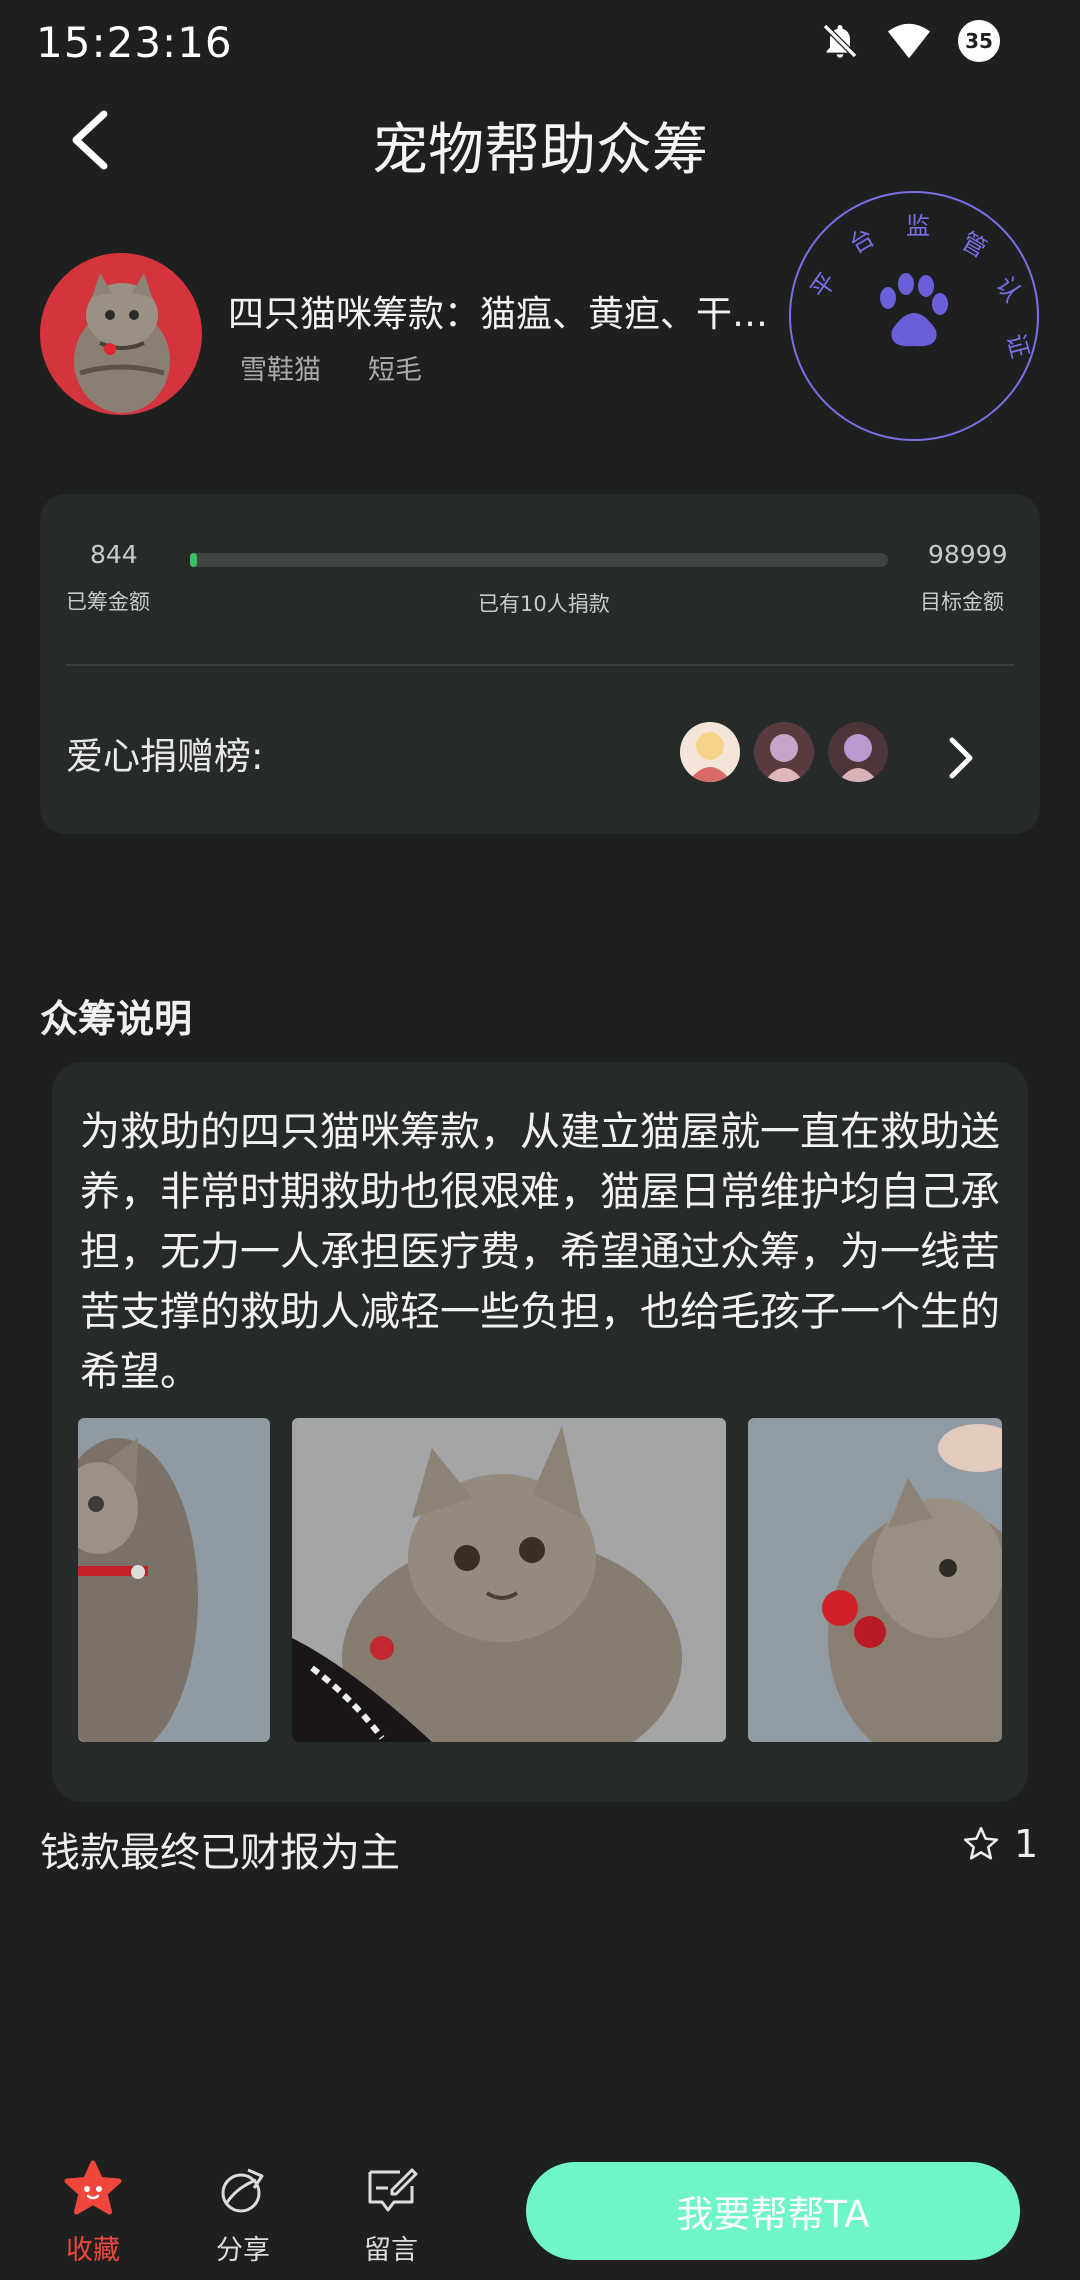 Image resolution: width=1080 pixels, height=2280 pixels. What do you see at coordinates (773, 2211) in the screenshot?
I see `help-button: 我要帮帮TA` at bounding box center [773, 2211].